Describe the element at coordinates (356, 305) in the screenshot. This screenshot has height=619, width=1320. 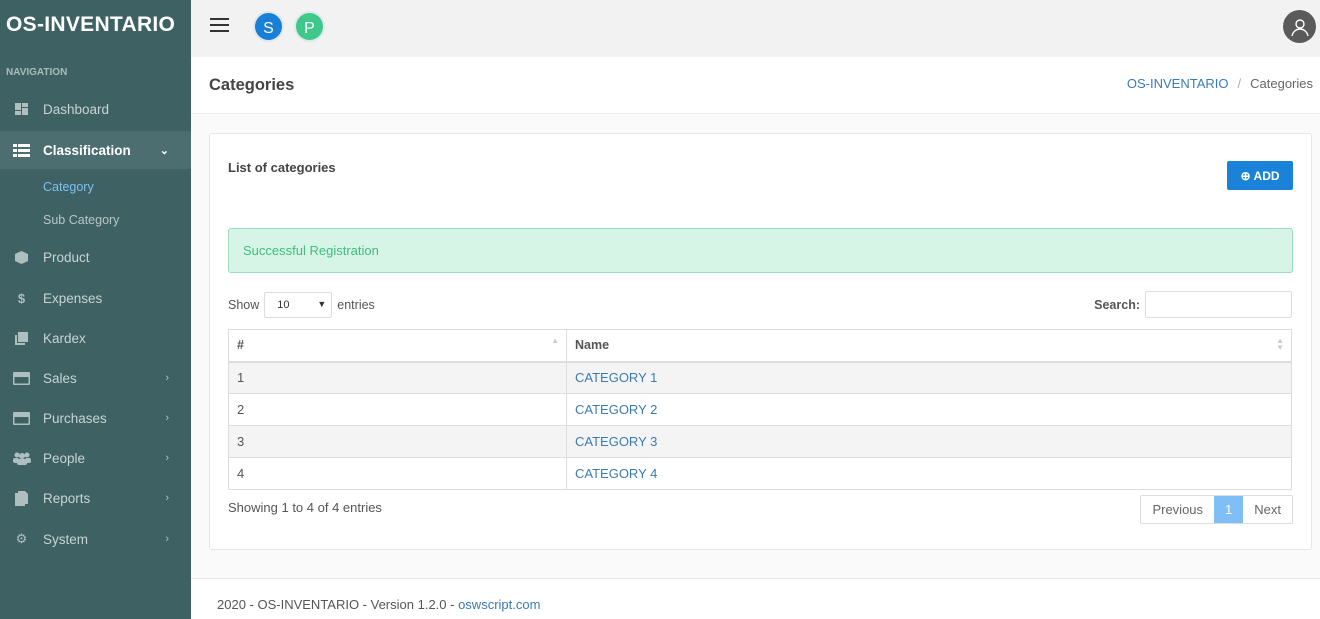
I see `entries-label: entries` at that location.